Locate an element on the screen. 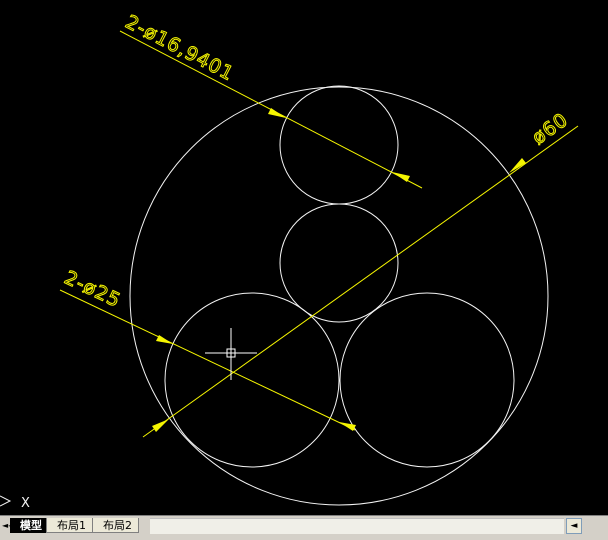  layout-tab-bar: ◄◄ ◄ ► ►► 模型 布局1 布局2 ◄ is located at coordinates (304, 527).